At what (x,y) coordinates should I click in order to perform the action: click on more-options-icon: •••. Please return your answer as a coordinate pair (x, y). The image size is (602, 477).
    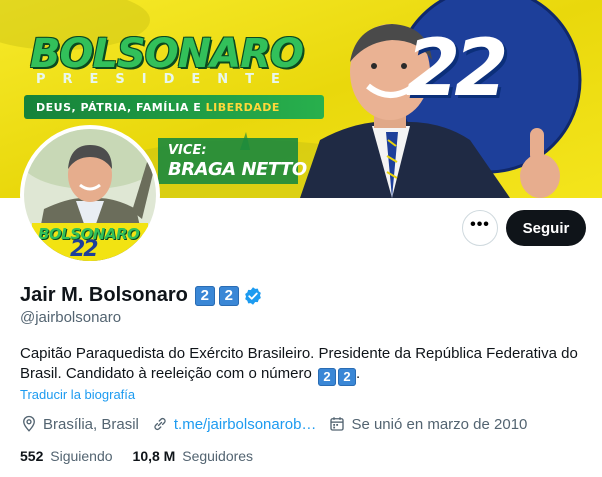
    Looking at the image, I should click on (480, 224).